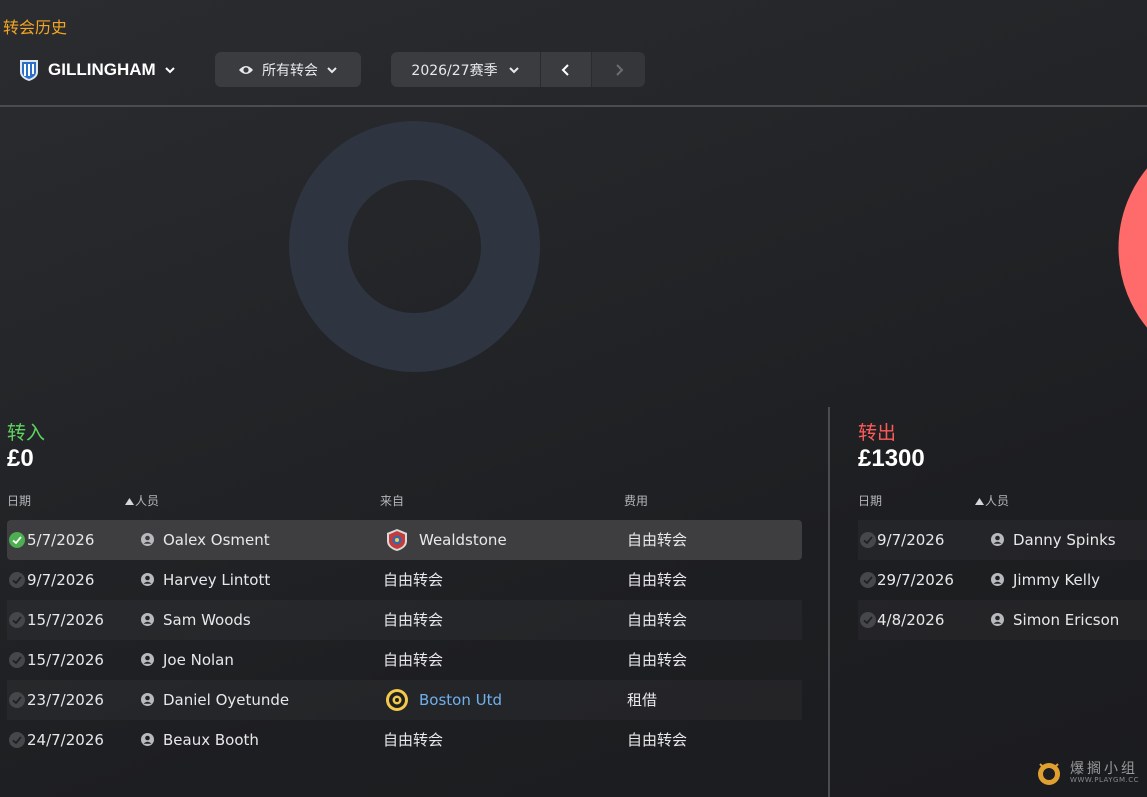 This screenshot has width=1147, height=797. I want to click on club-badge-icon, so click(29, 70).